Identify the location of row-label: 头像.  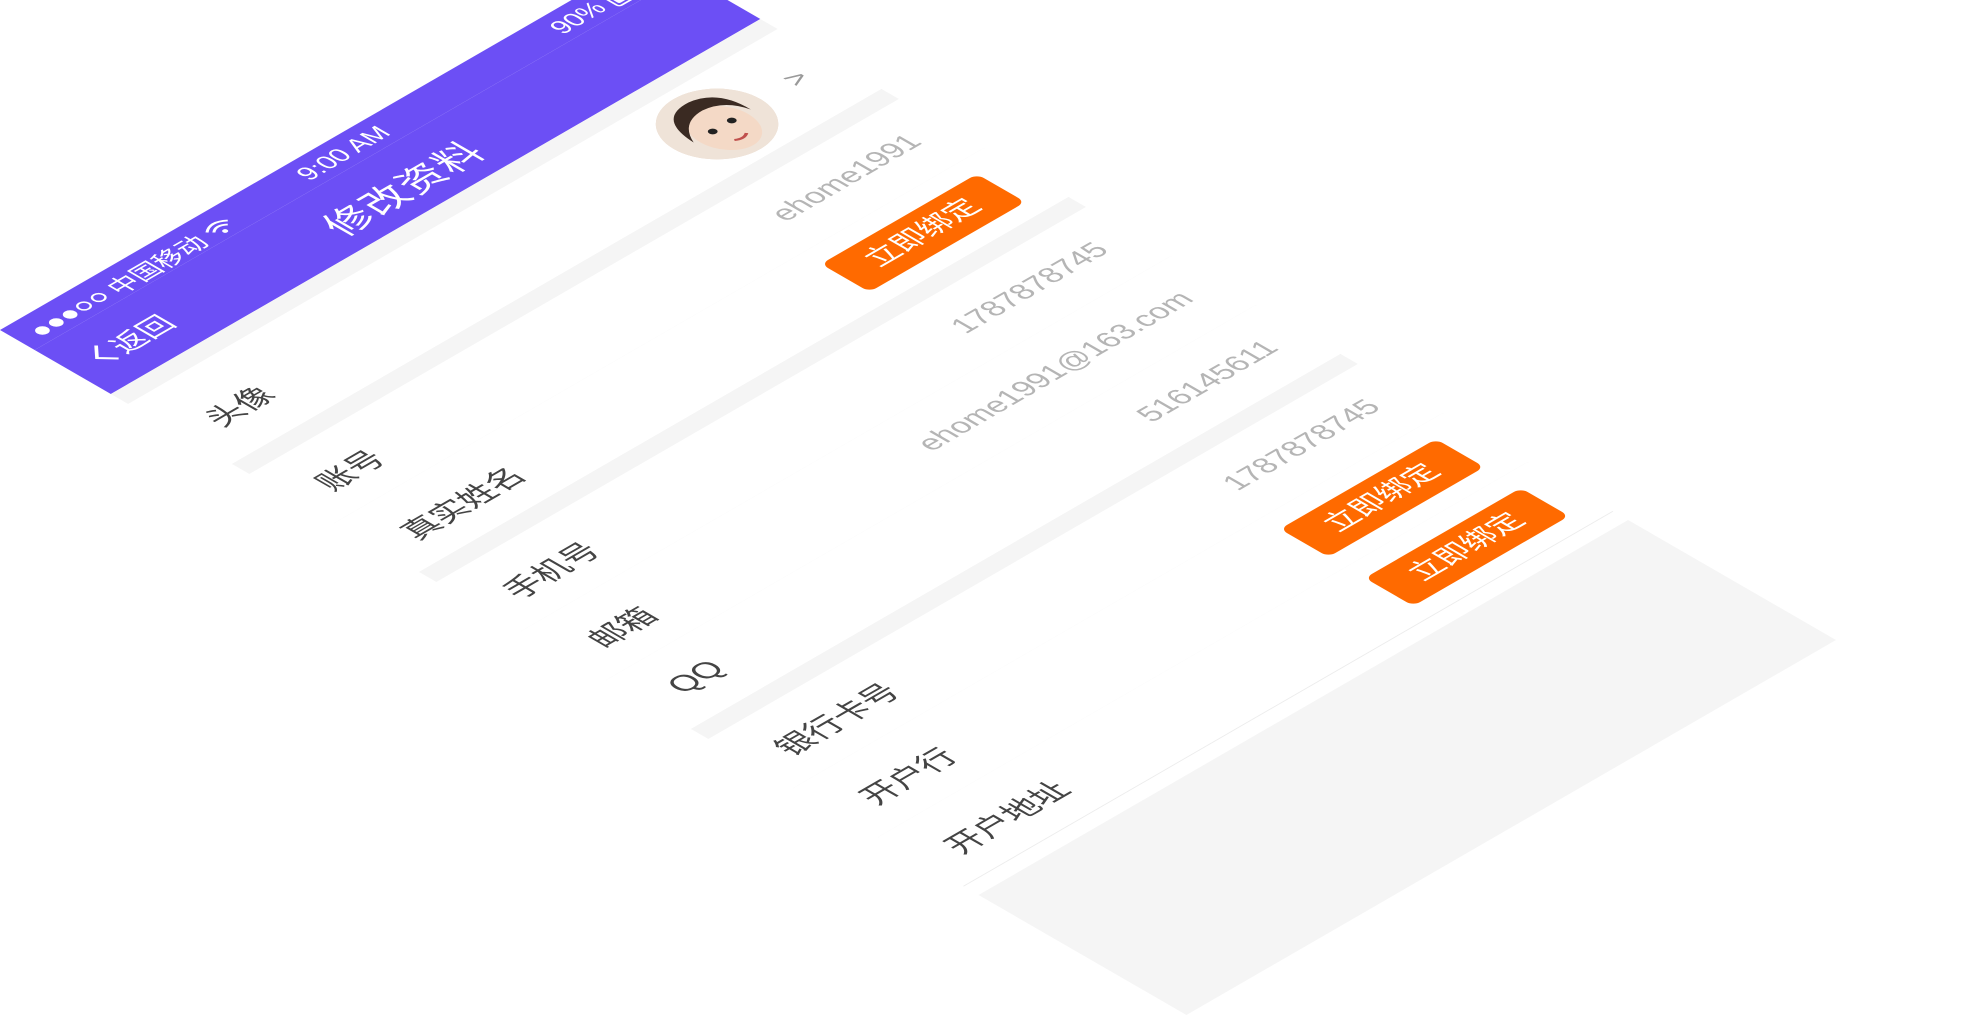
(240, 406).